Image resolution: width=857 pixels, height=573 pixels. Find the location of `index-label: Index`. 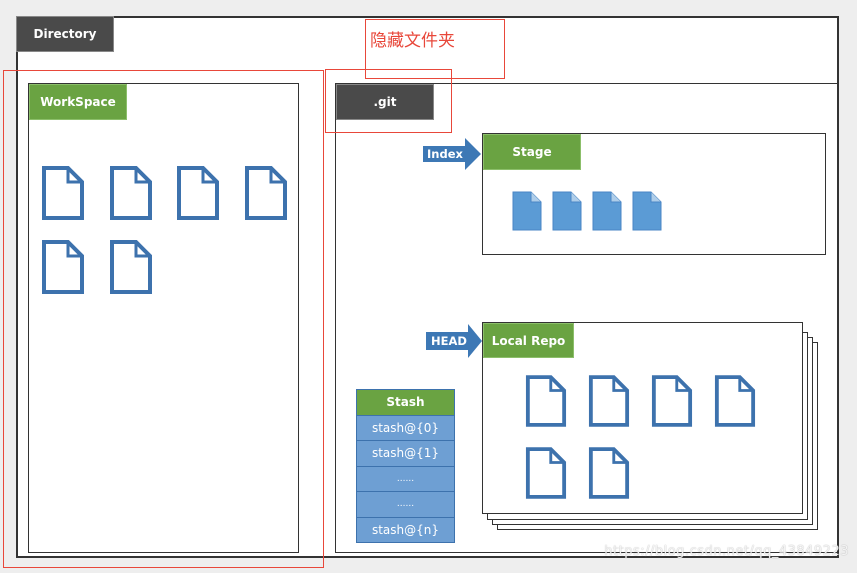

index-label: Index is located at coordinates (445, 154).